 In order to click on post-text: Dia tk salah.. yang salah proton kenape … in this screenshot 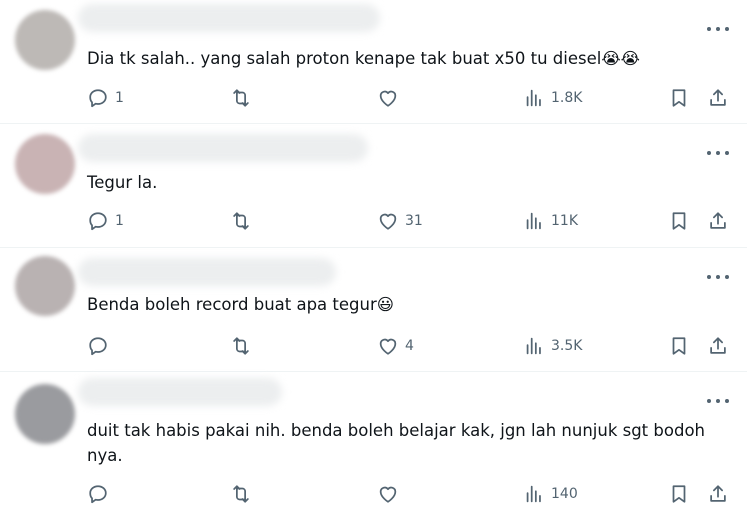, I will do `click(363, 58)`.